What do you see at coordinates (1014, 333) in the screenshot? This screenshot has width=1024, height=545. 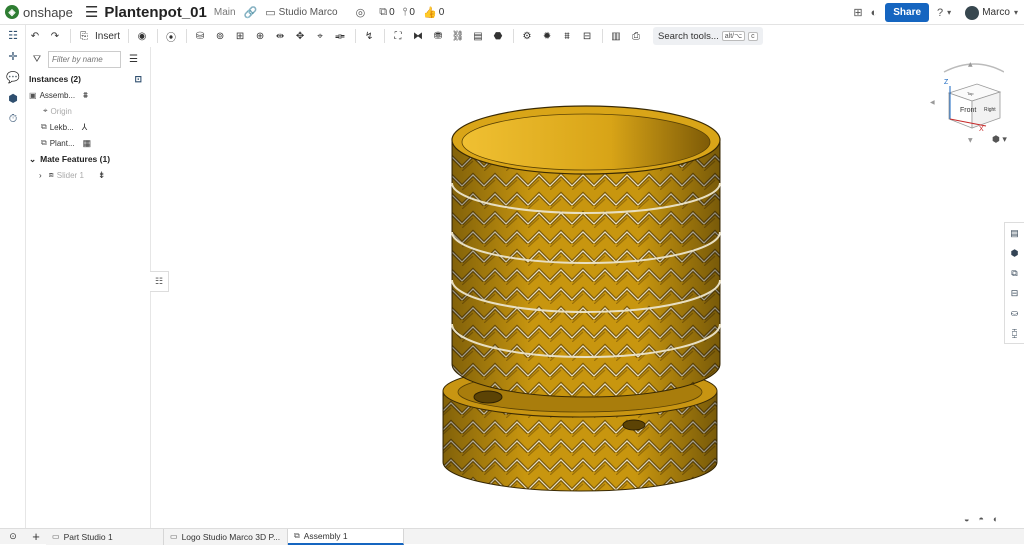 I see `variables-icon: ⧮` at bounding box center [1014, 333].